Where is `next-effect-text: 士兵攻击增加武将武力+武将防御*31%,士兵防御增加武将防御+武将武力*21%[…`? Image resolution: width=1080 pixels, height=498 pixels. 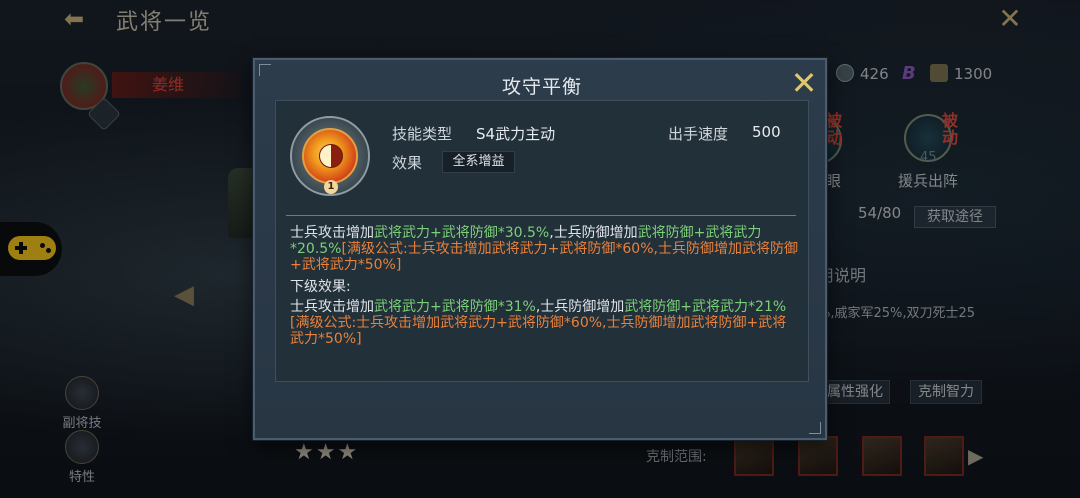
next-effect-text: 士兵攻击增加武将武力+武将防御*31%,士兵防御增加武将防御+武将武力*21%[… is located at coordinates (538, 323).